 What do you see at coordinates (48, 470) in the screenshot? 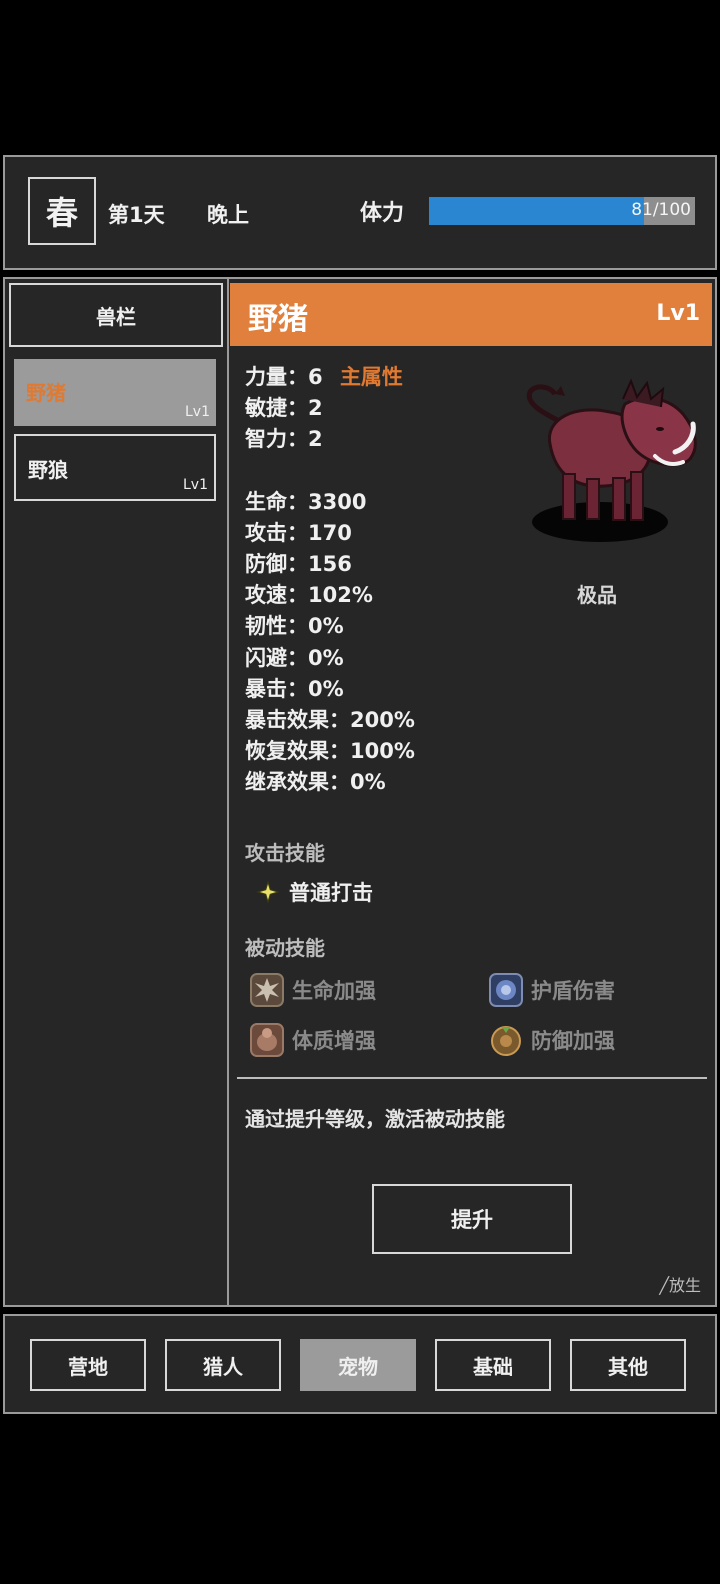
I see `beast-name: 野狼` at bounding box center [48, 470].